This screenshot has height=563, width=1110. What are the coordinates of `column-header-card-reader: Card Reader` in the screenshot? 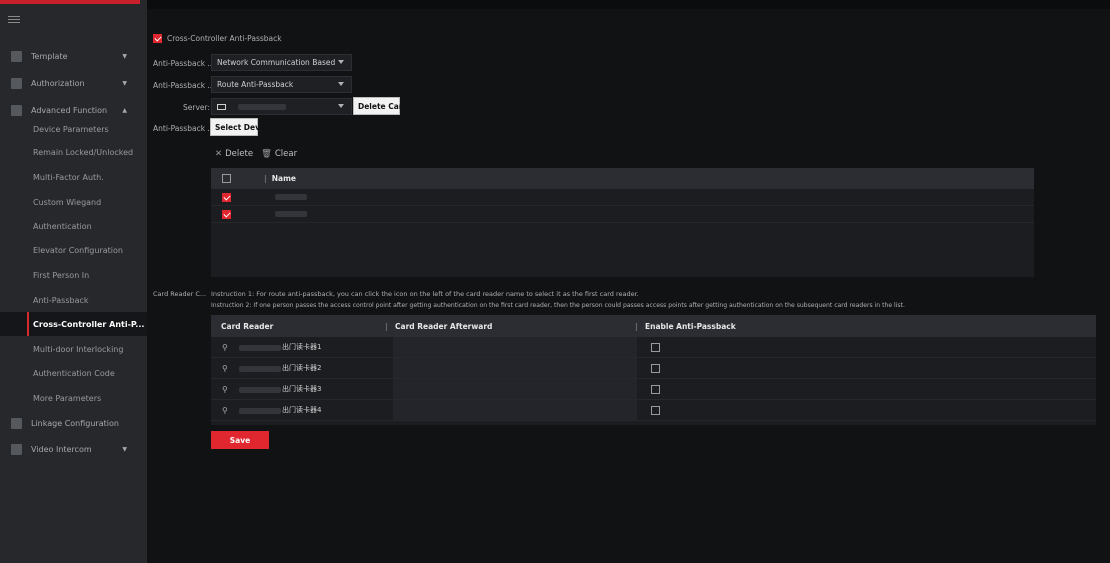 It's located at (247, 326).